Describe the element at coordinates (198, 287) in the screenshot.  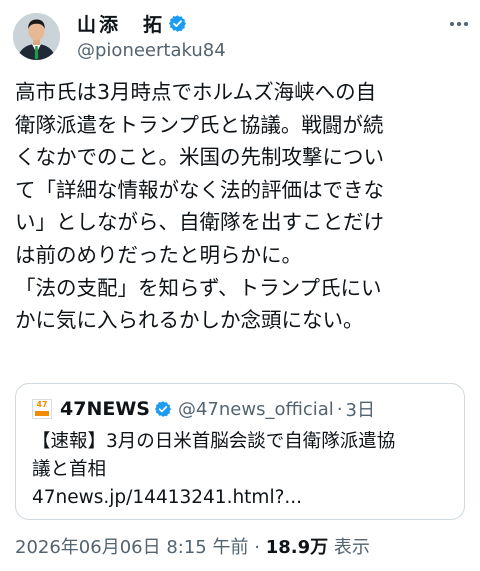
I see `tweet-text-line: 「法の支配」を知らず、トランプ氏にい` at that location.